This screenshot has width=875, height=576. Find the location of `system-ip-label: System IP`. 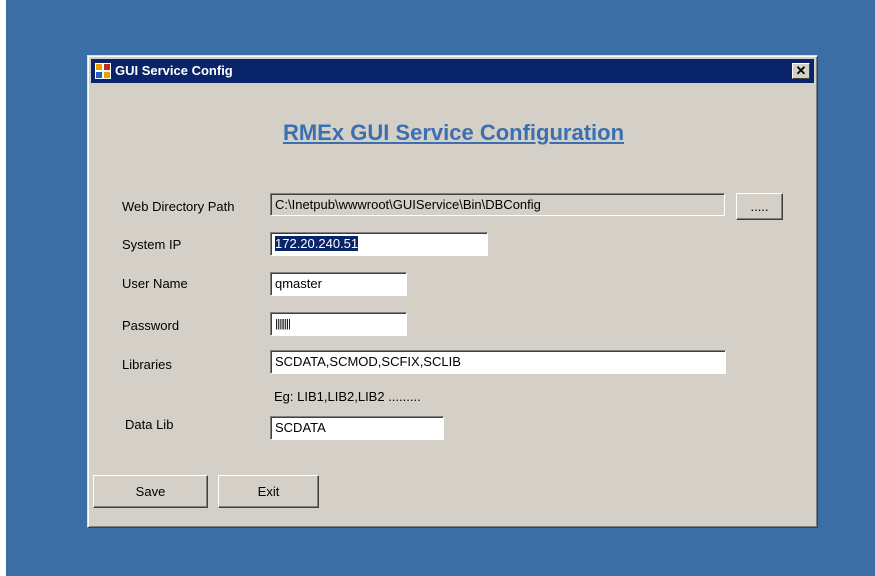

system-ip-label: System IP is located at coordinates (152, 244).